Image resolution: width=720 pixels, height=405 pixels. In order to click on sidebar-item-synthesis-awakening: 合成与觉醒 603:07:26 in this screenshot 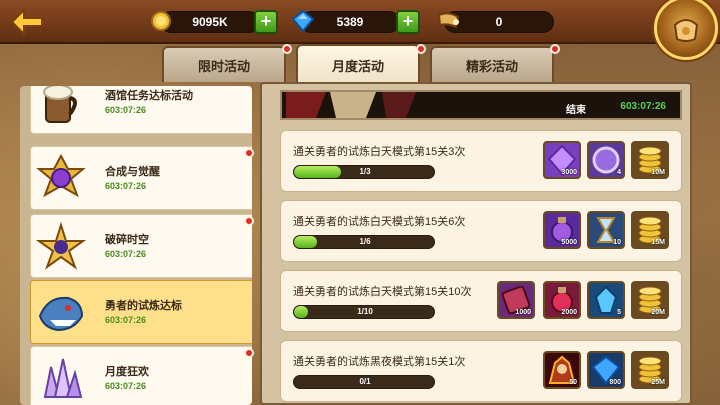, I will do `click(141, 178)`.